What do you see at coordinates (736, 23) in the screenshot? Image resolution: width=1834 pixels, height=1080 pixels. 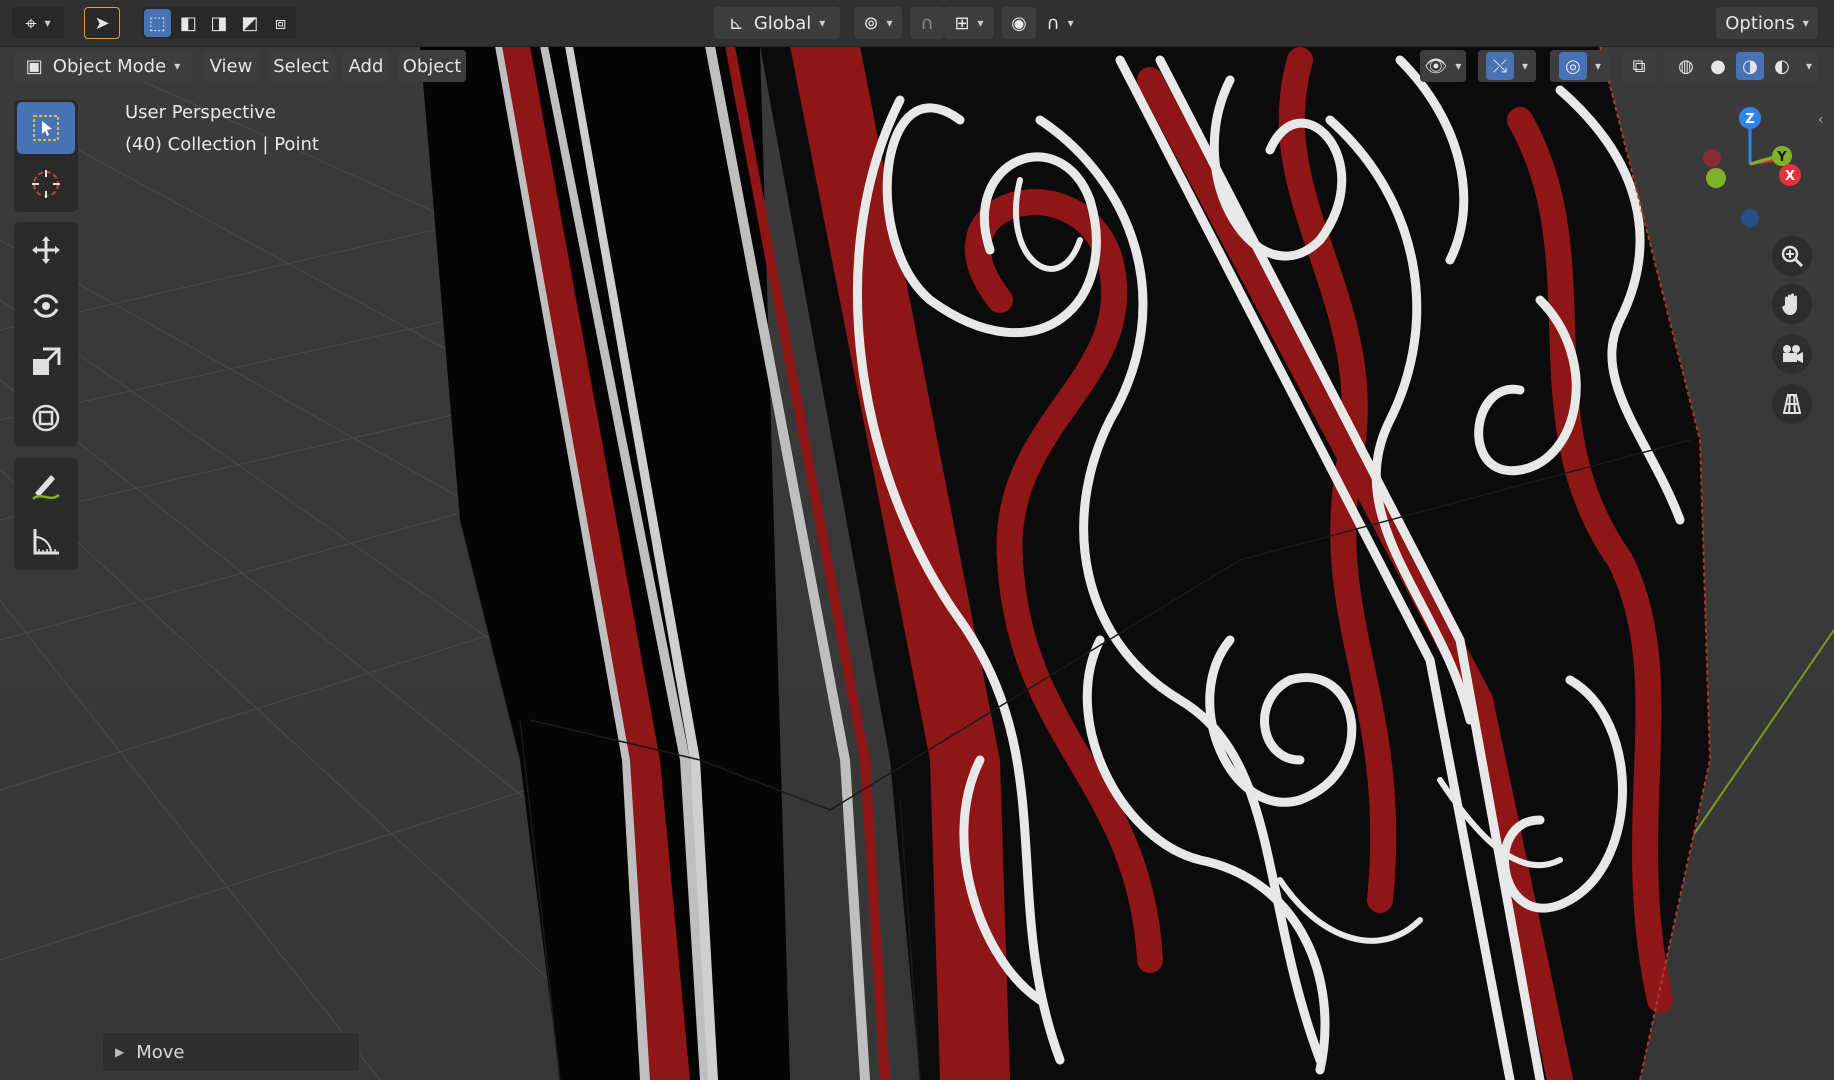 I see `orientation-axes-icon: ⊾` at bounding box center [736, 23].